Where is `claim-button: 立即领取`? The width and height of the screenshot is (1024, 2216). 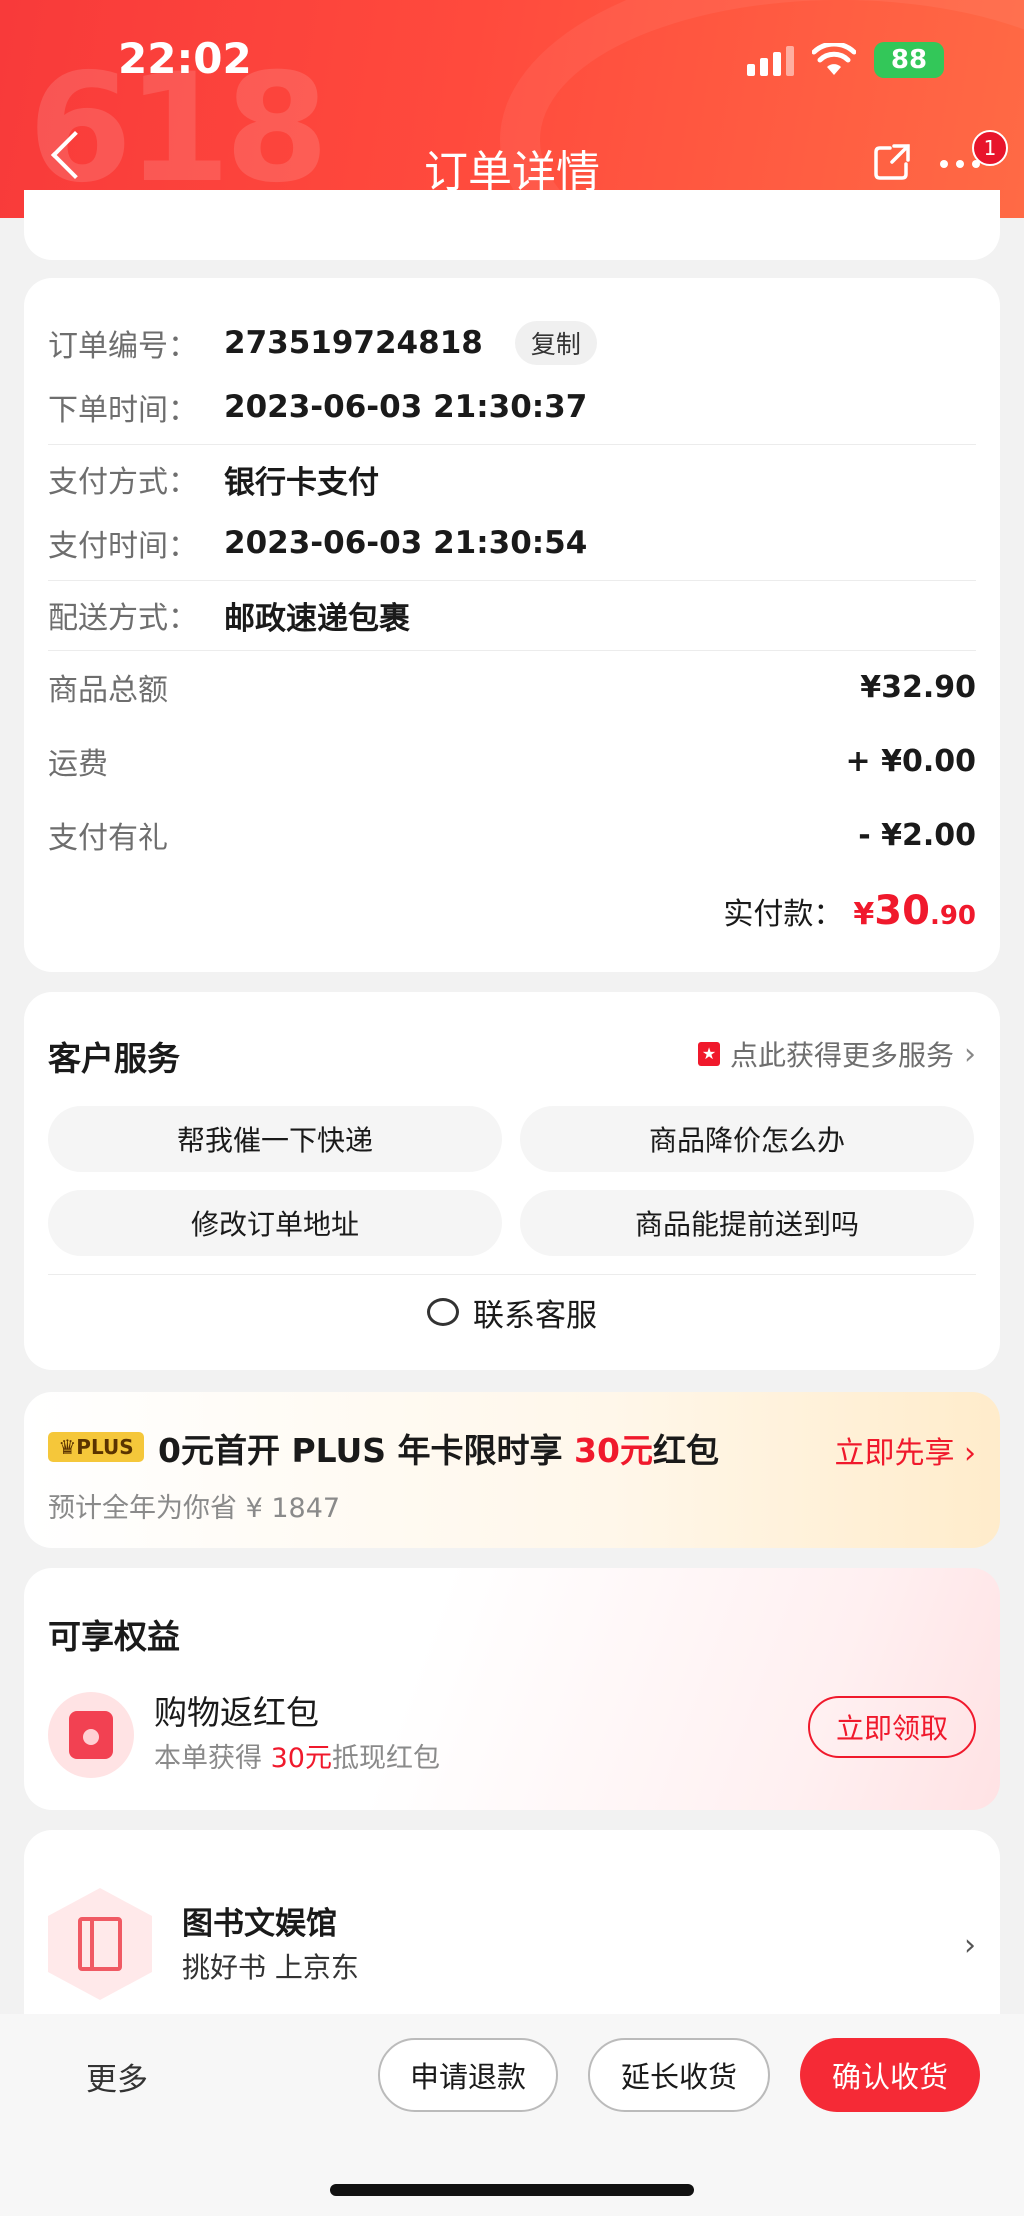 claim-button: 立即领取 is located at coordinates (892, 1727).